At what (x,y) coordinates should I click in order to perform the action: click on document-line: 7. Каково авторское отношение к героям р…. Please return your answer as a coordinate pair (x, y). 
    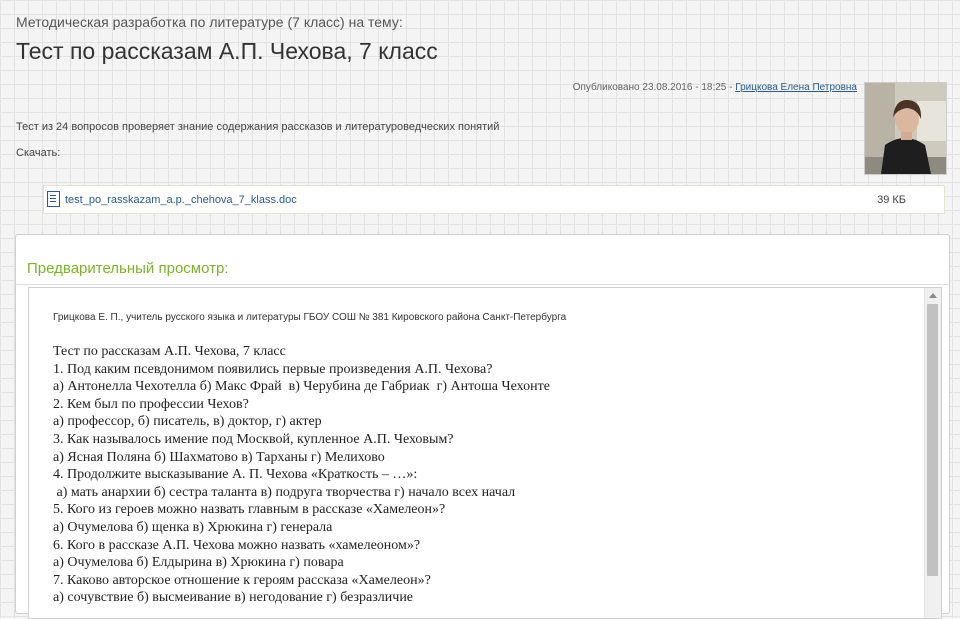
    Looking at the image, I should click on (242, 580).